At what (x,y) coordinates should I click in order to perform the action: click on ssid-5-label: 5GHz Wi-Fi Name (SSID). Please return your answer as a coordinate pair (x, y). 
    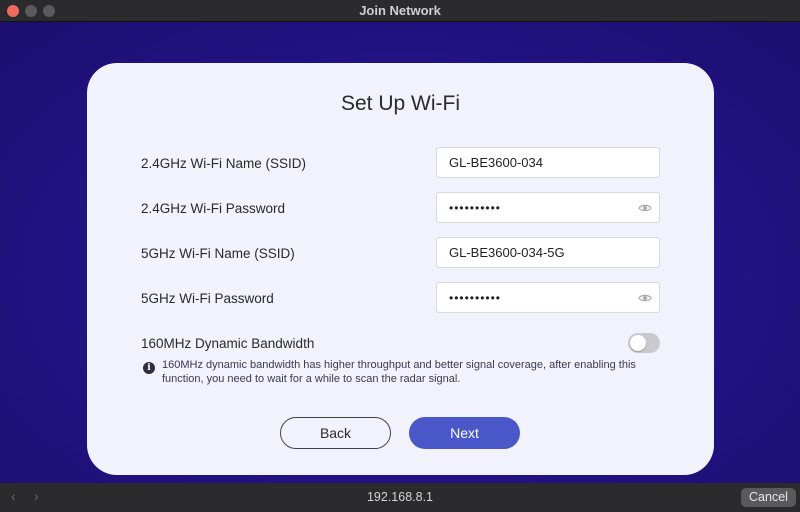
    Looking at the image, I should click on (218, 253).